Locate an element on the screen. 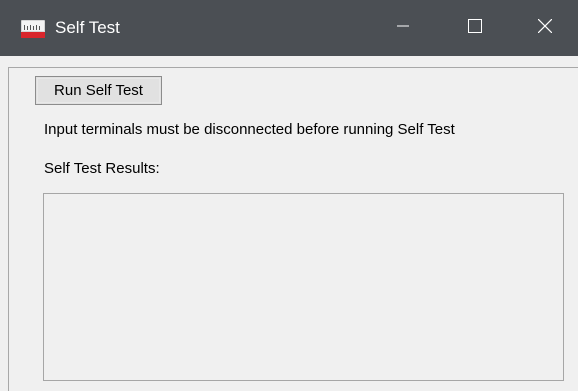  results-label: Self Test Results: is located at coordinates (102, 168).